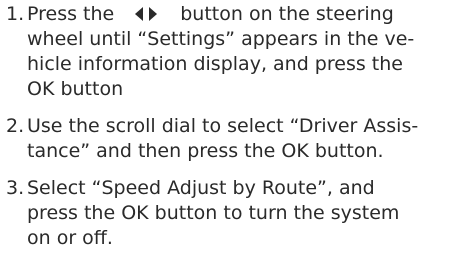  What do you see at coordinates (287, 14) in the screenshot?
I see `step-text: button on the steering` at bounding box center [287, 14].